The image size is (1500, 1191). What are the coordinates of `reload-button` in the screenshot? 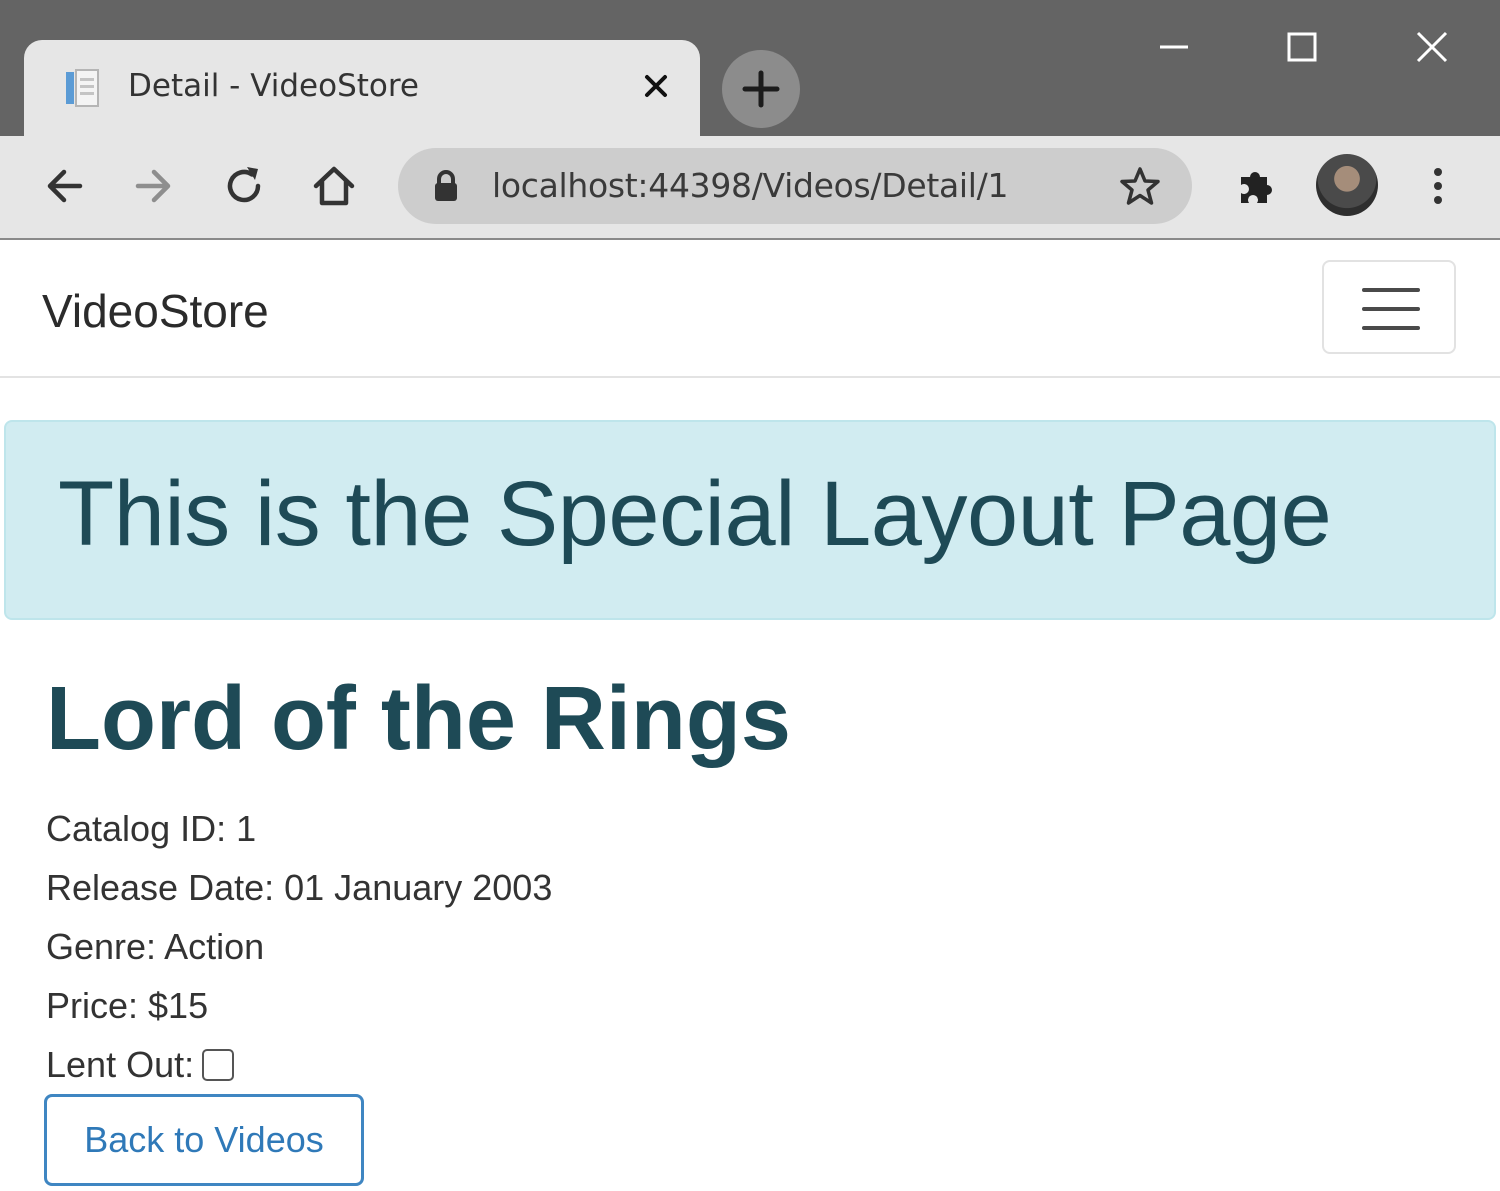 It's located at (244, 186).